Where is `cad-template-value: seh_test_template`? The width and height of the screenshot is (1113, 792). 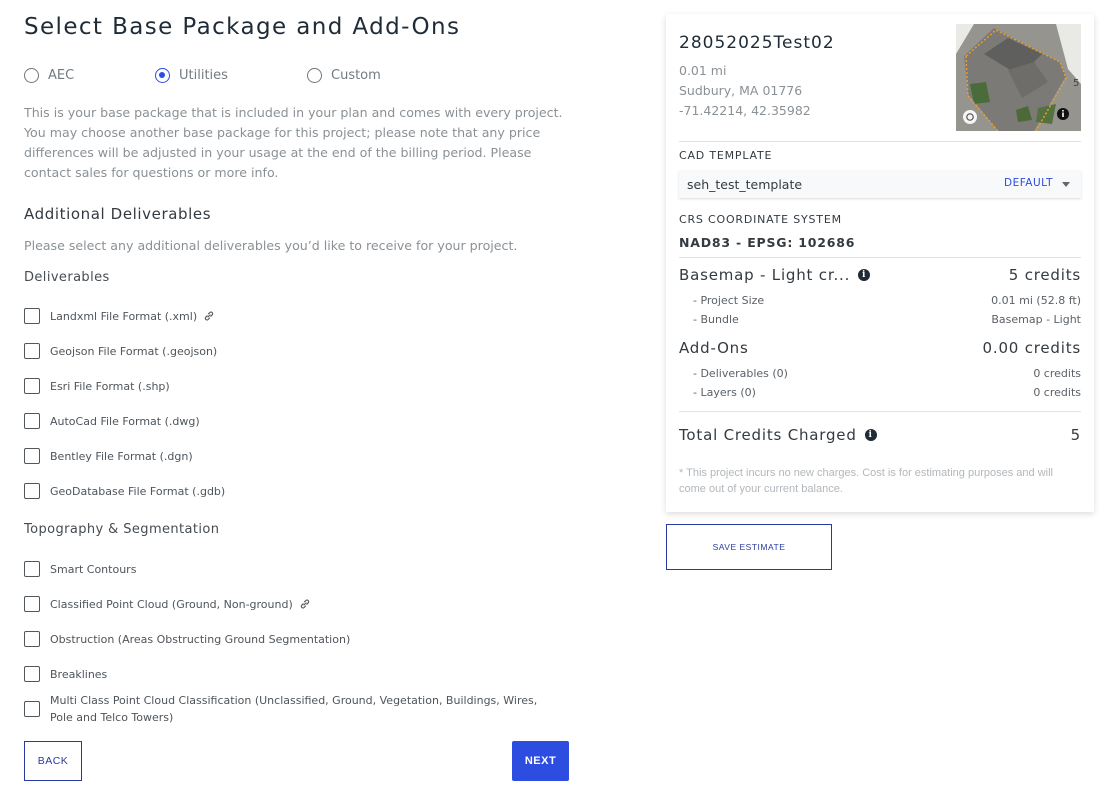
cad-template-value: seh_test_template is located at coordinates (745, 184).